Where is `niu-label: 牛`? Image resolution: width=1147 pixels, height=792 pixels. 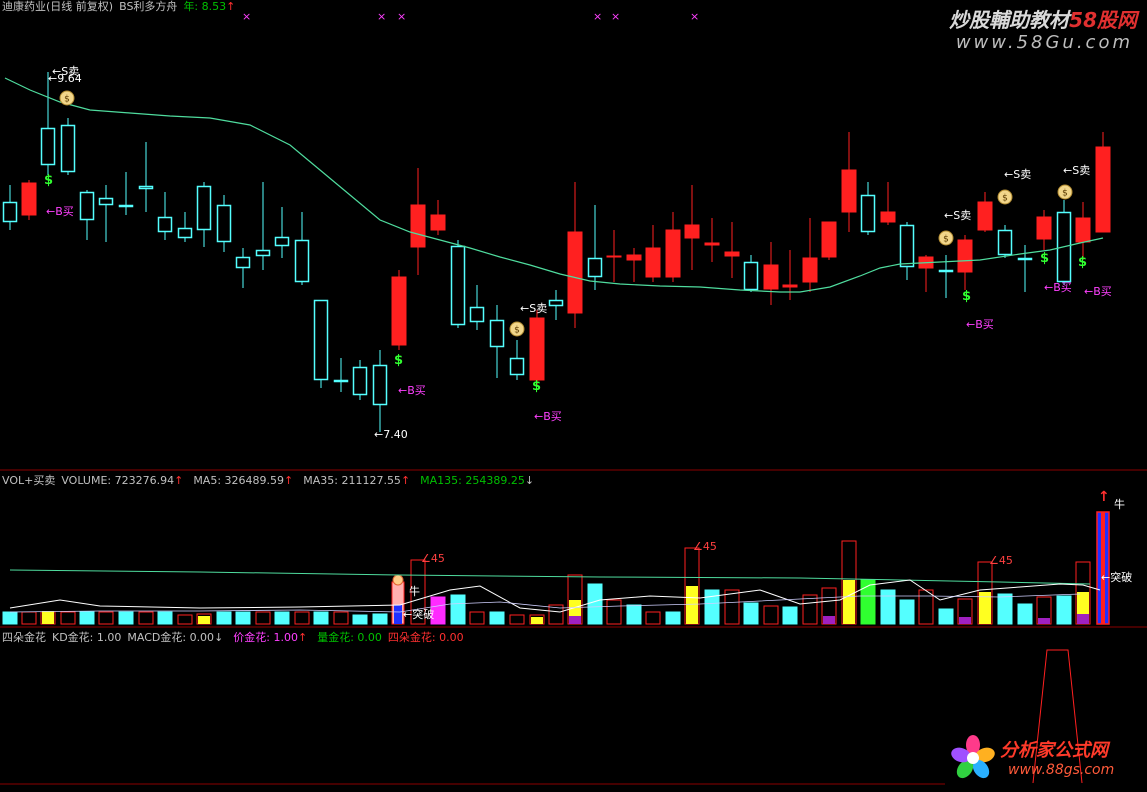 niu-label: 牛 is located at coordinates (414, 591).